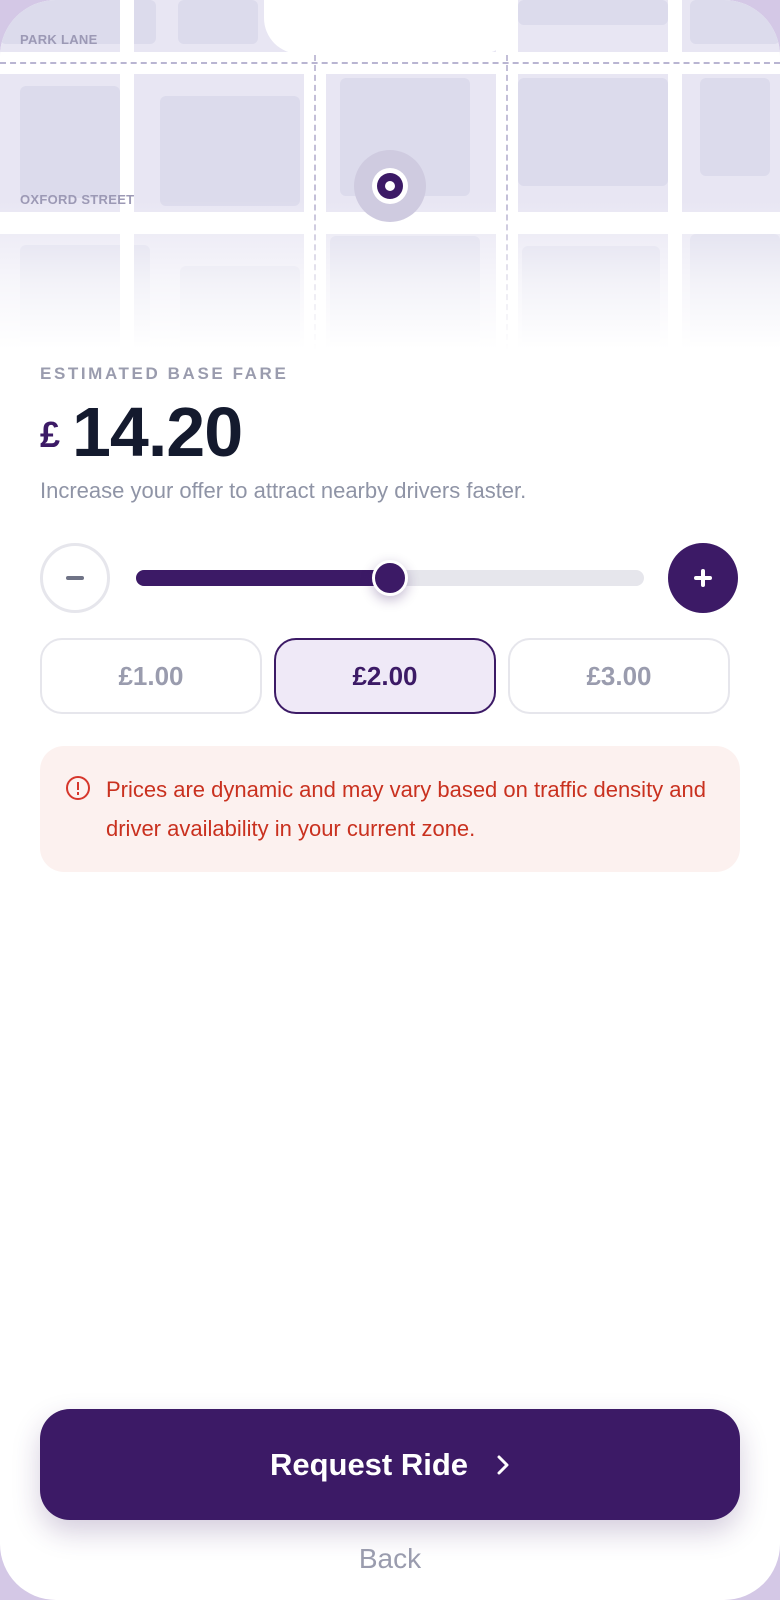 The width and height of the screenshot is (780, 1600). I want to click on fare-amount: 14.20, so click(157, 432).